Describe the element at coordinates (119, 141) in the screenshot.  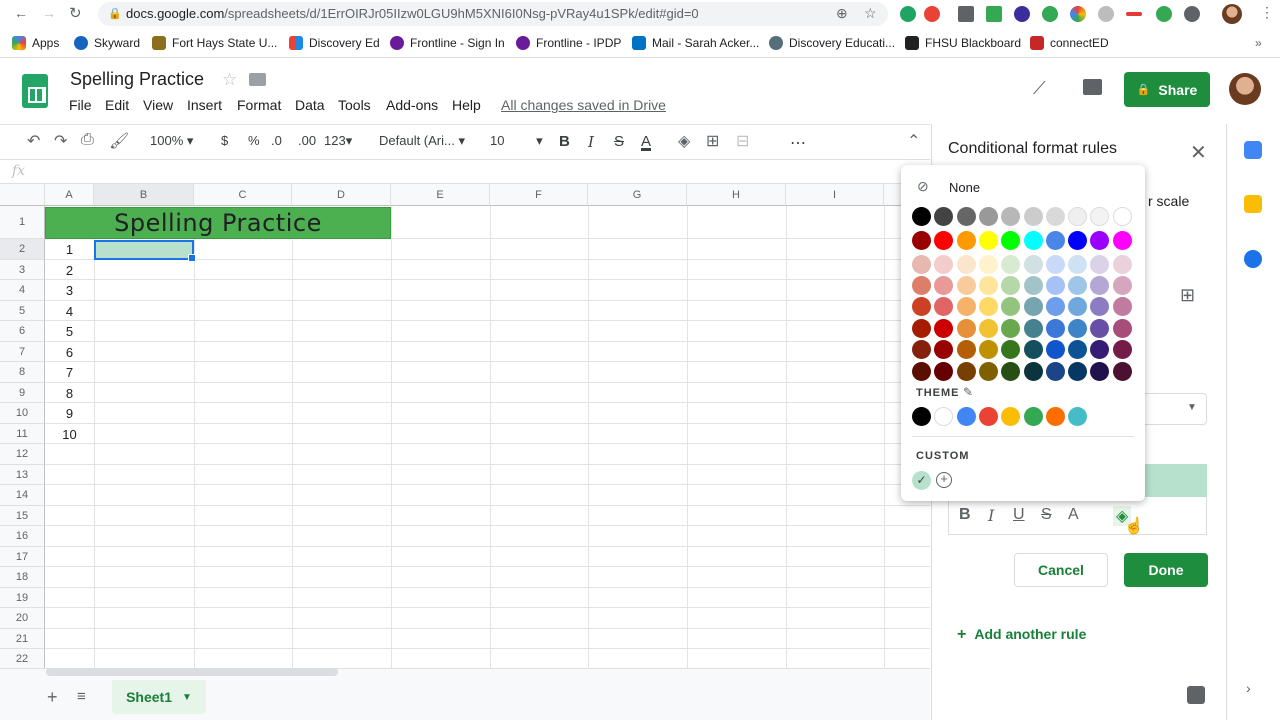
I see `paint-format-icon: 🖌` at that location.